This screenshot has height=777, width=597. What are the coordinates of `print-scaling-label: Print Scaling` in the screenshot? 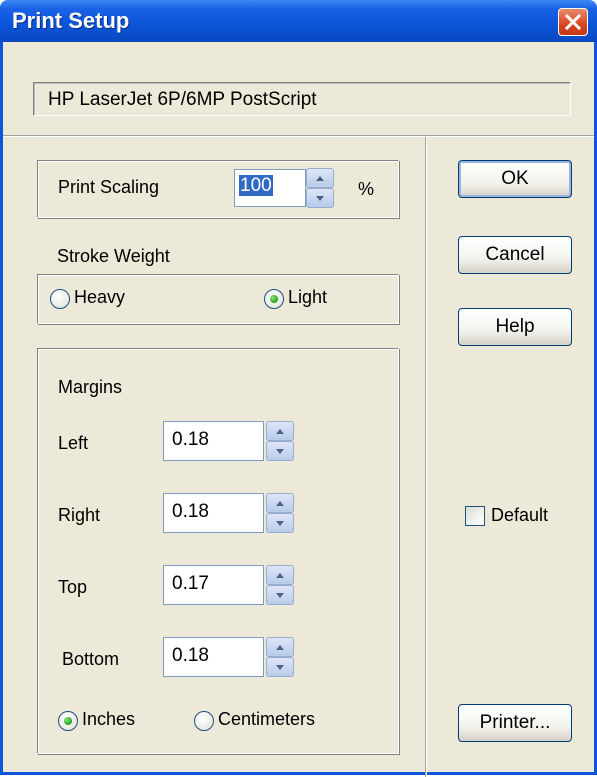 It's located at (109, 187).